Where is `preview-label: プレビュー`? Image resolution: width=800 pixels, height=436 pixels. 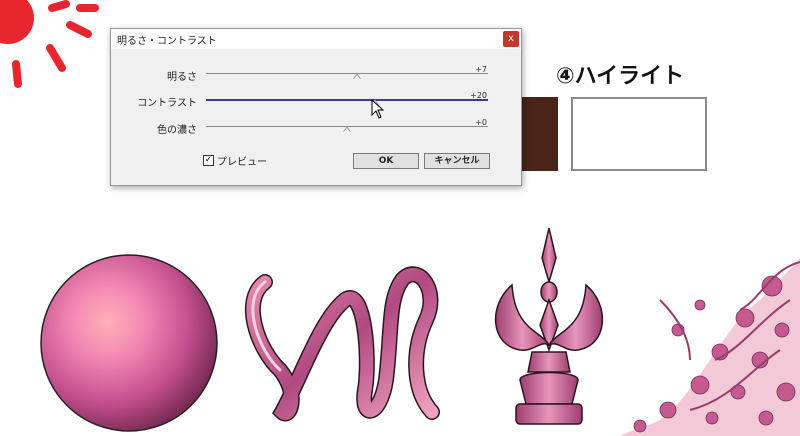
preview-label: プレビュー is located at coordinates (242, 162).